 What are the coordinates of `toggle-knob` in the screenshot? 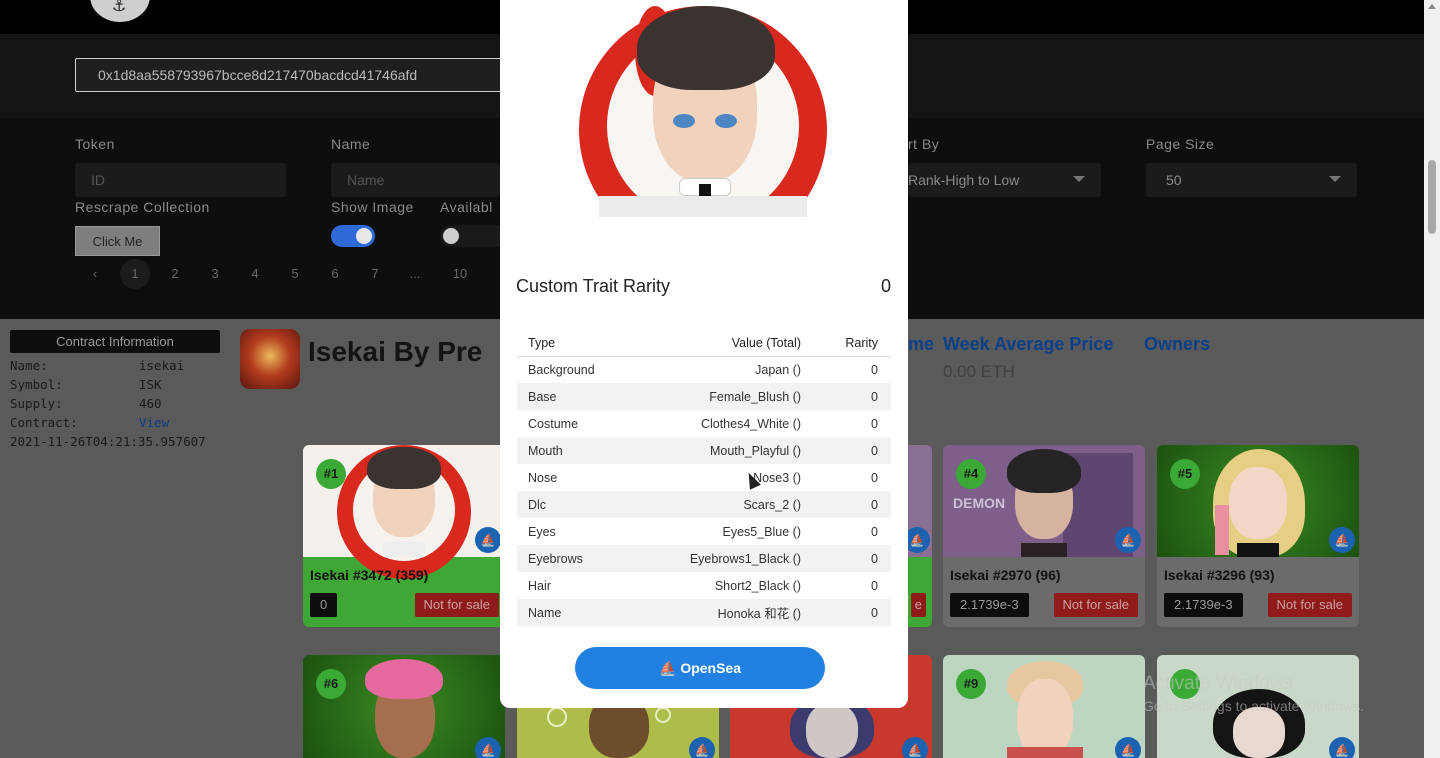 It's located at (364, 236).